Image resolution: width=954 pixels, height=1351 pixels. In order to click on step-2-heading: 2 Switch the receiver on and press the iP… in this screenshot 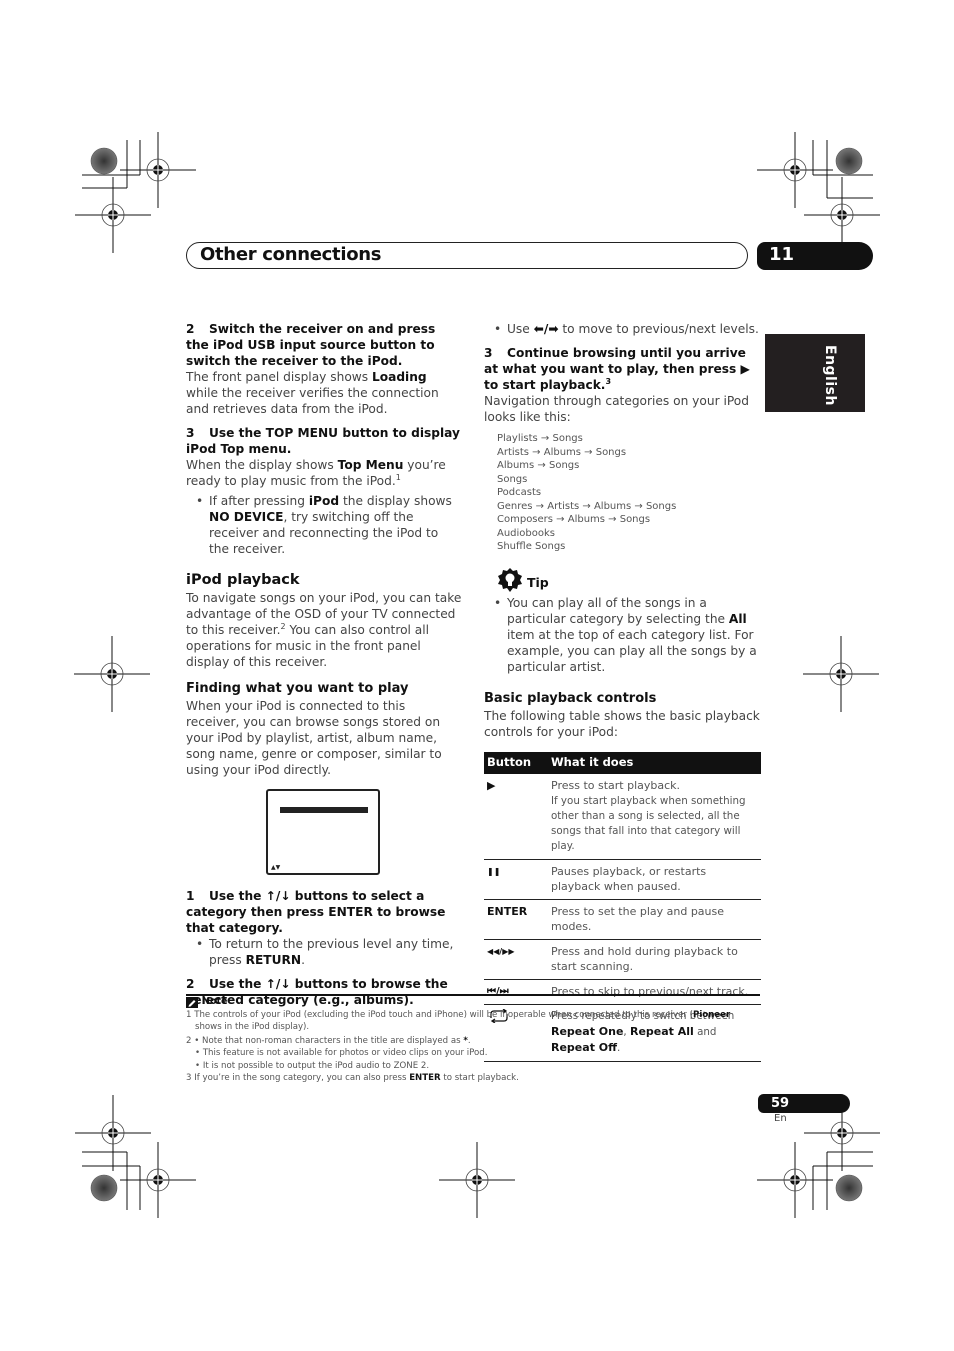, I will do `click(311, 345)`.